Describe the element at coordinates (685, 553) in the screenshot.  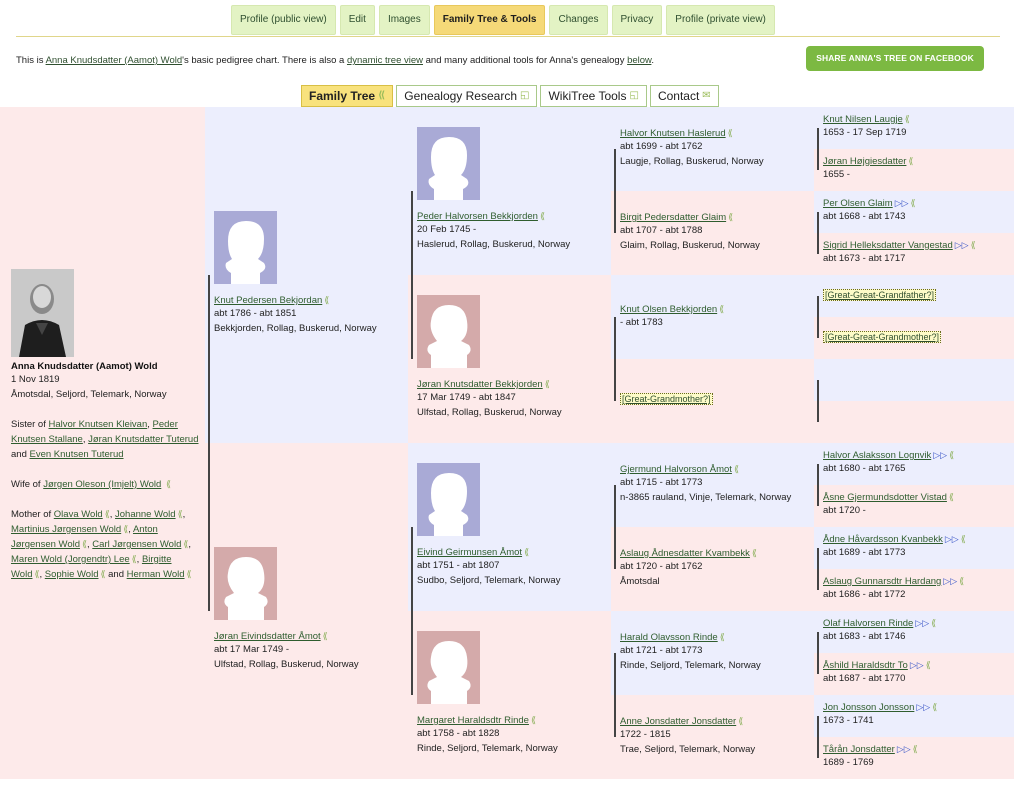
I see `person-link: Aslaug Ådnesdatter Kvambekk` at that location.